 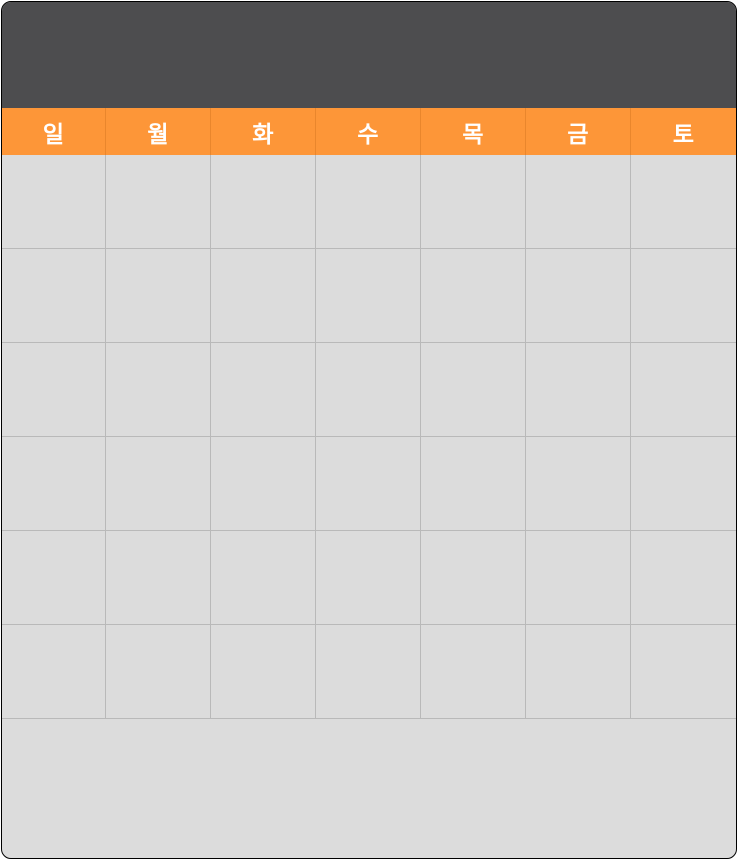 I want to click on weekday-wednesday: 수, so click(x=368, y=131).